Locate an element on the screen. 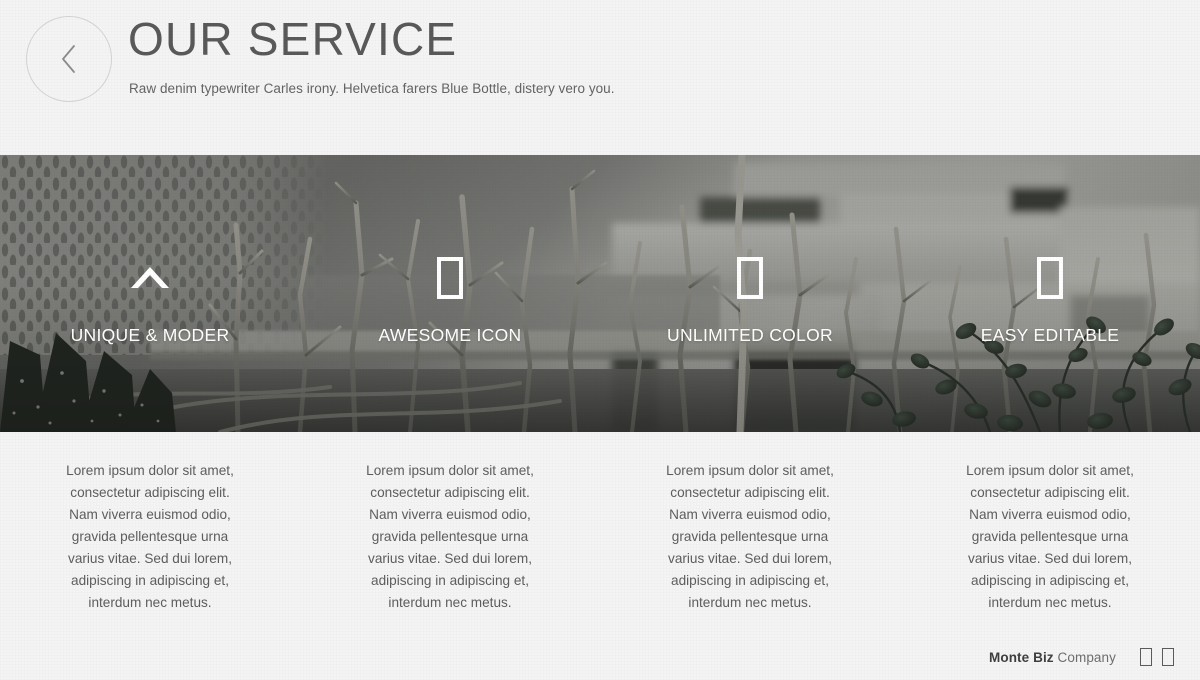 This screenshot has height=680, width=1200. feature-label: UNIQUE & MODER is located at coordinates (150, 335).